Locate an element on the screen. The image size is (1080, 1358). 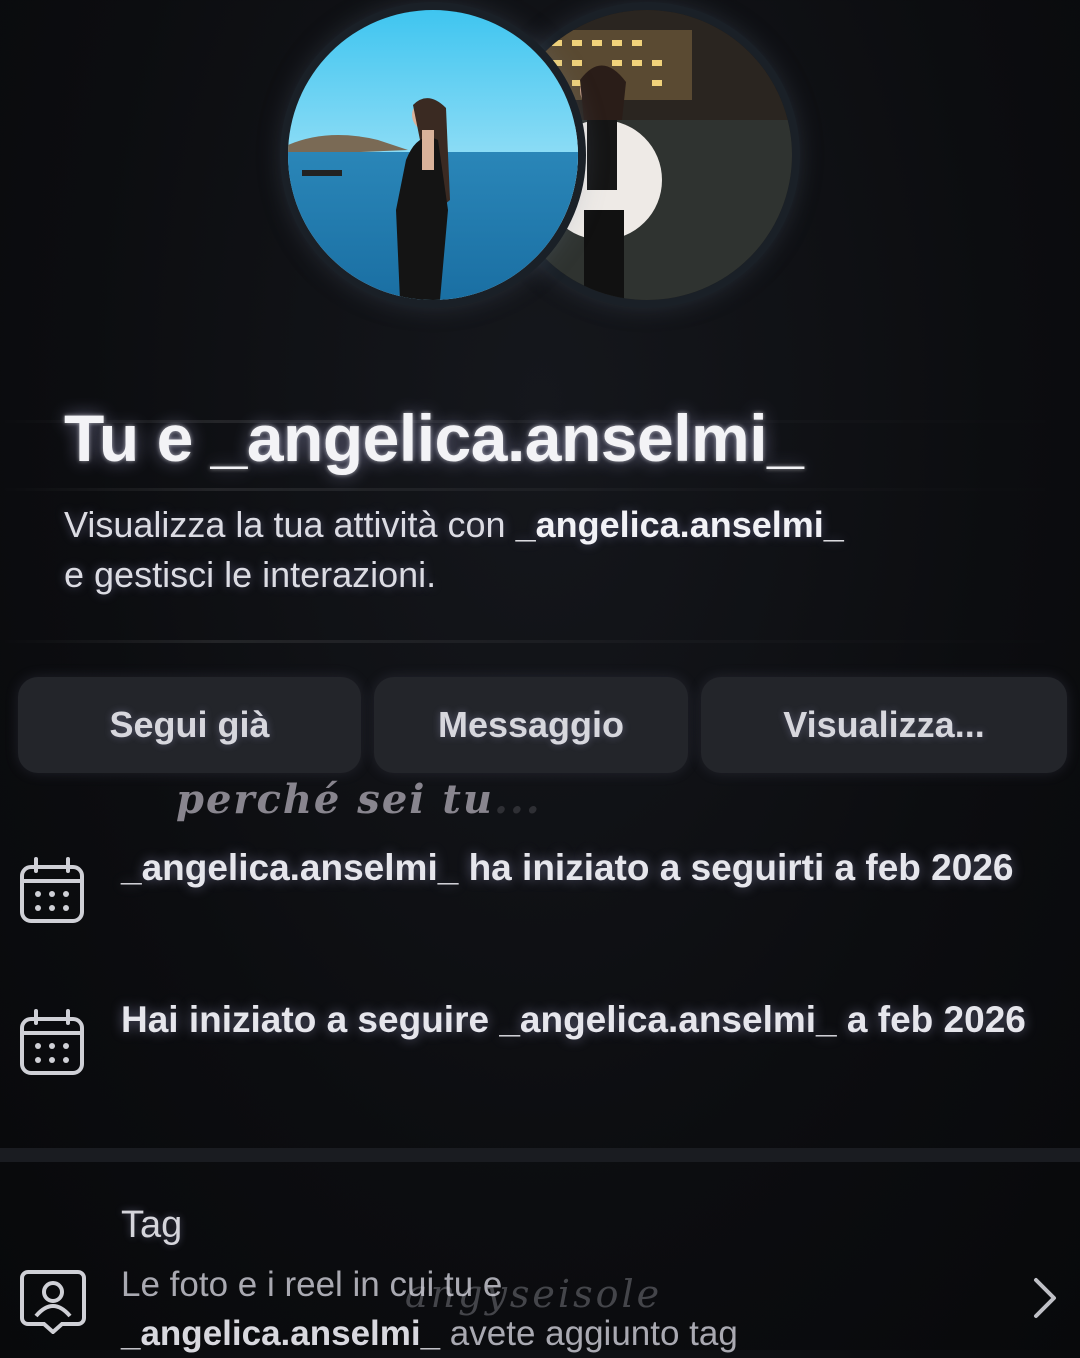
tag-desc-username: _angelica.anselmi_ is located at coordinates (281, 1333).